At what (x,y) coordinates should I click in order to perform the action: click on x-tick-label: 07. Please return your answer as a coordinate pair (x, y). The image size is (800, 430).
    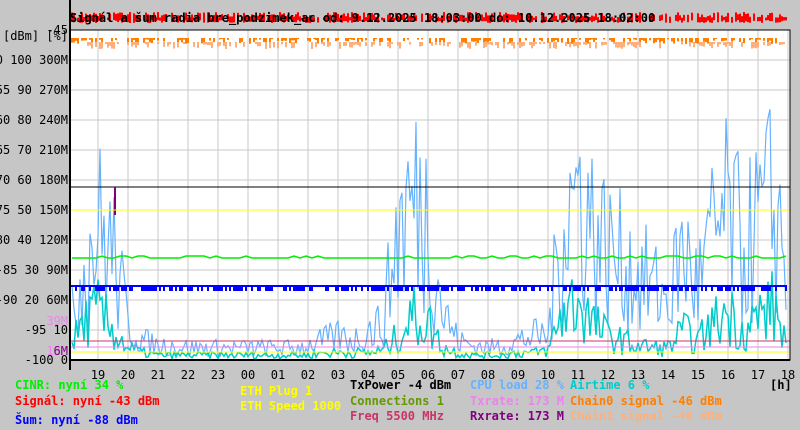
    Looking at the image, I should click on (458, 375).